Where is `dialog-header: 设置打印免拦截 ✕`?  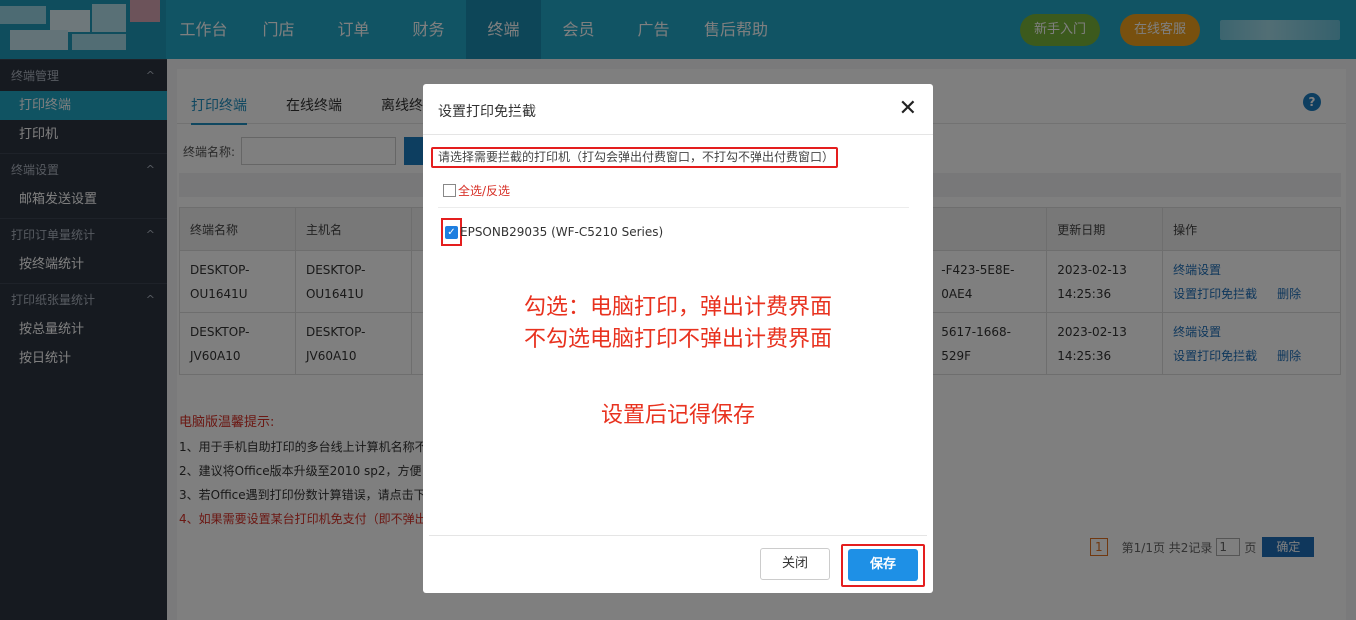 dialog-header: 设置打印免拦截 ✕ is located at coordinates (678, 109).